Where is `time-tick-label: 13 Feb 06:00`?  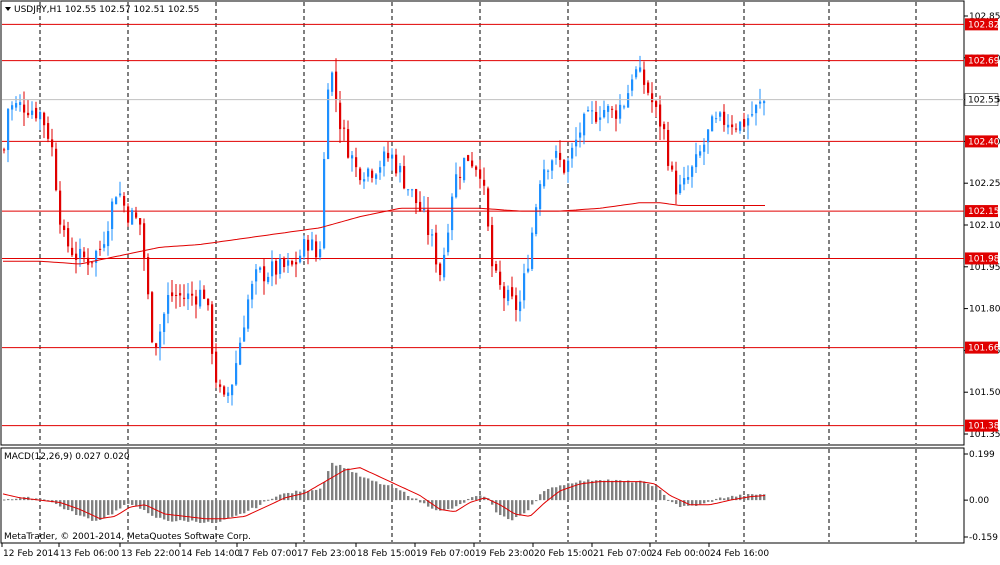
time-tick-label: 13 Feb 06:00 is located at coordinates (89, 554).